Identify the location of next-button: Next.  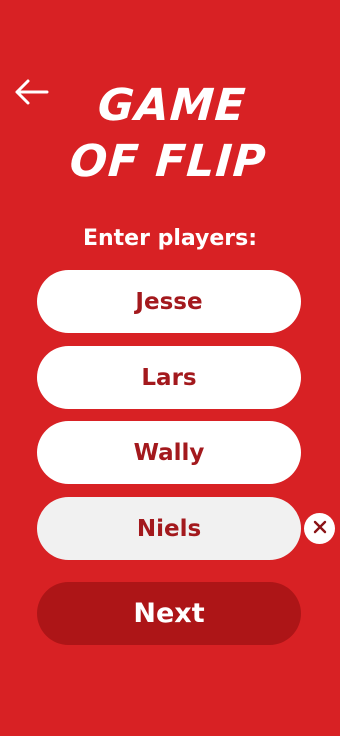
(169, 613).